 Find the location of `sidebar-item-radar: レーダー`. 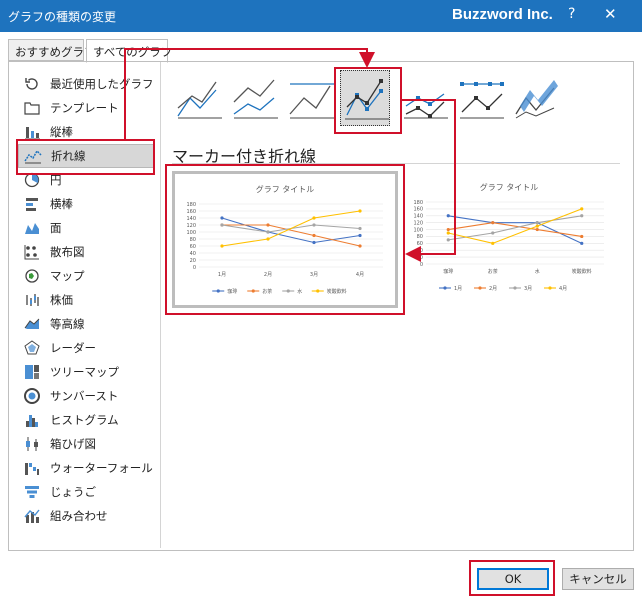

sidebar-item-radar: レーダー is located at coordinates (86, 348).